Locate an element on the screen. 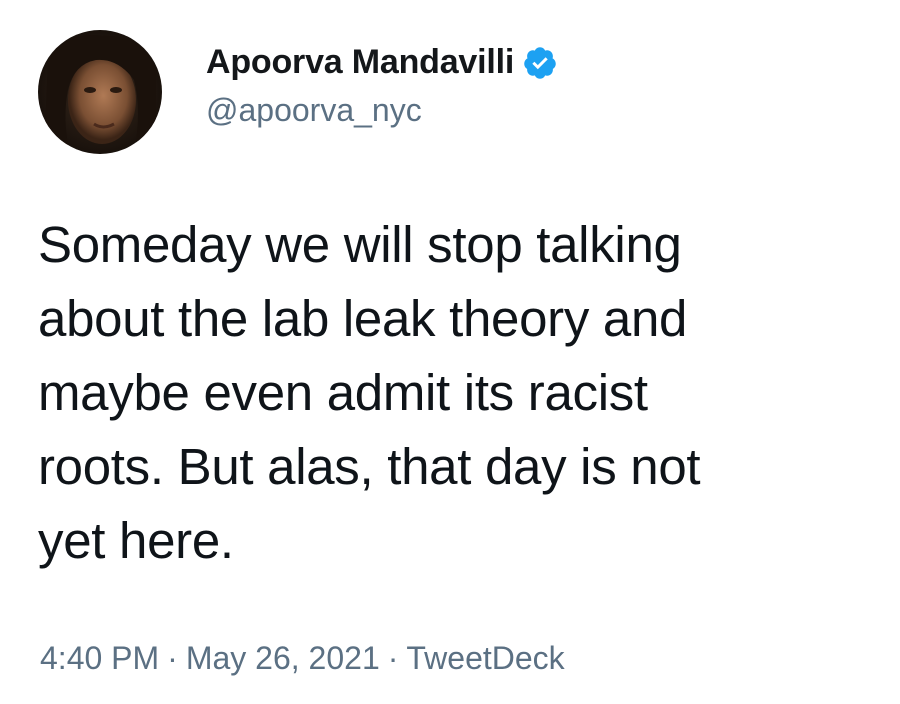 This screenshot has width=900, height=704. tweet-source: TweetDeck is located at coordinates (485, 658).